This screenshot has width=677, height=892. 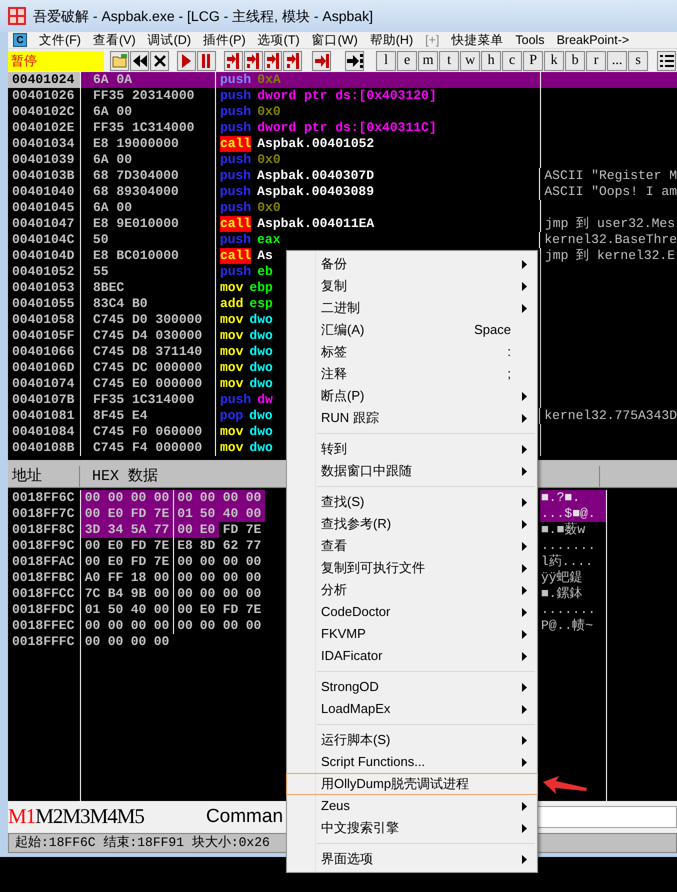 I want to click on toolbar-button: w, so click(x=470, y=60).